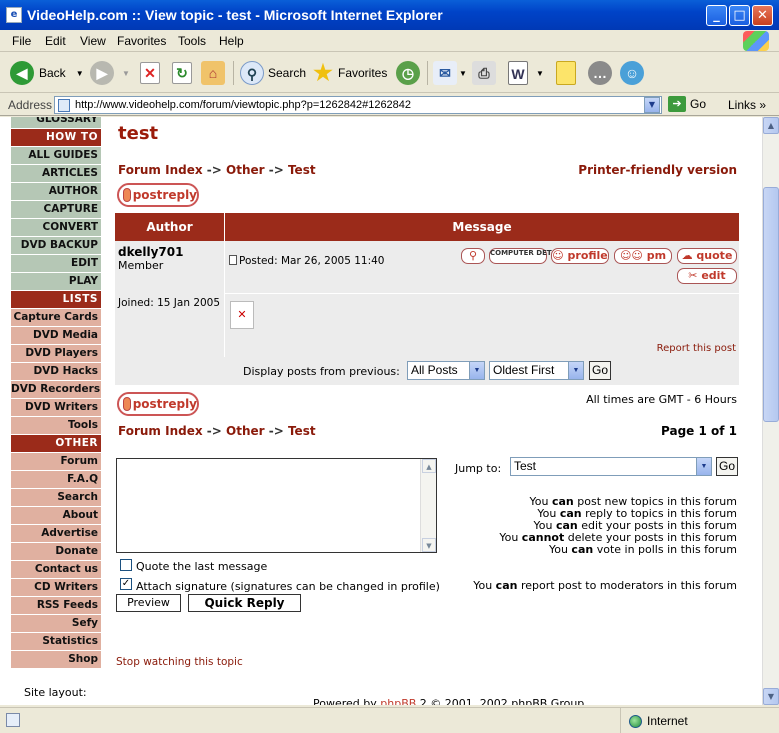 The height and width of the screenshot is (733, 779). Describe the element at coordinates (716, 15) in the screenshot. I see `minimize-button: _` at that location.